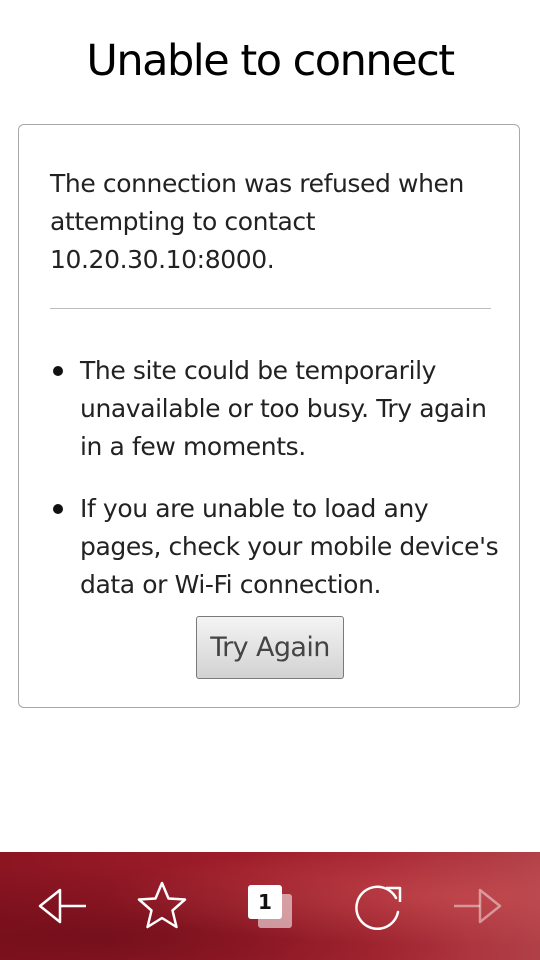  I want to click on tabs-button: 1, so click(270, 906).